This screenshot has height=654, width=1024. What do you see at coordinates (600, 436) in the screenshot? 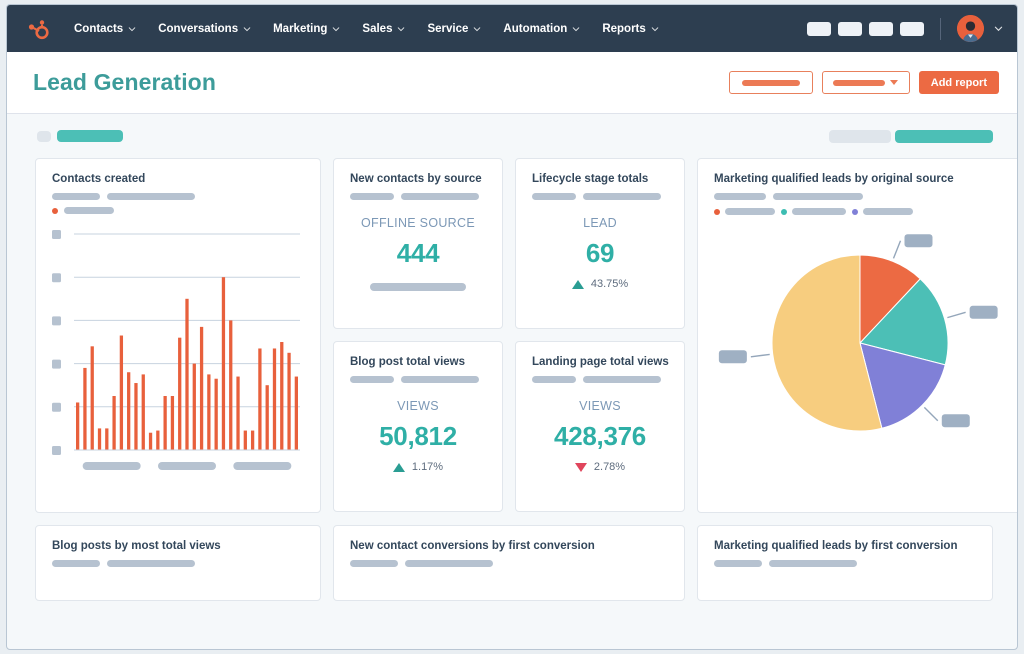
I see `kpi-value: 428,376` at bounding box center [600, 436].